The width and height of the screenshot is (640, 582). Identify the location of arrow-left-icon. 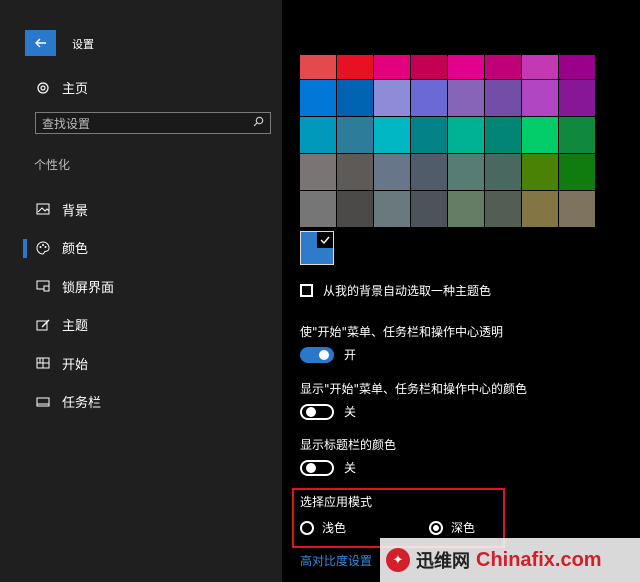
(40, 43).